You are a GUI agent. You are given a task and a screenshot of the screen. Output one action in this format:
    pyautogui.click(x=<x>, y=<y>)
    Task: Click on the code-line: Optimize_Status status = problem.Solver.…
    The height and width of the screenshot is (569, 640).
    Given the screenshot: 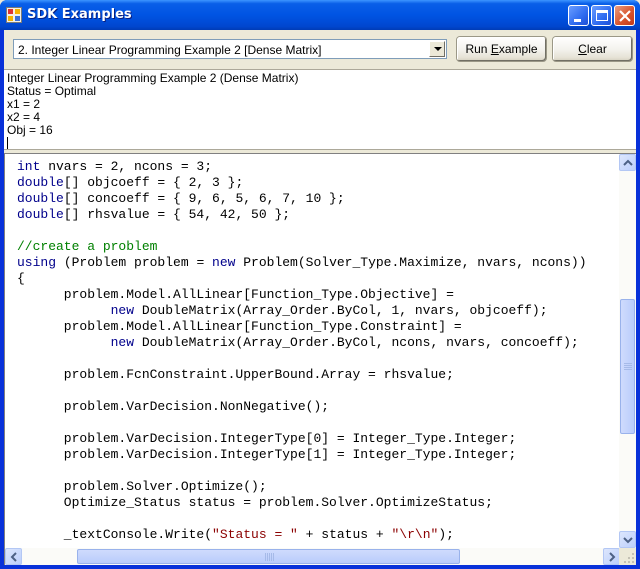 What is the action you would take?
    pyautogui.click(x=302, y=503)
    